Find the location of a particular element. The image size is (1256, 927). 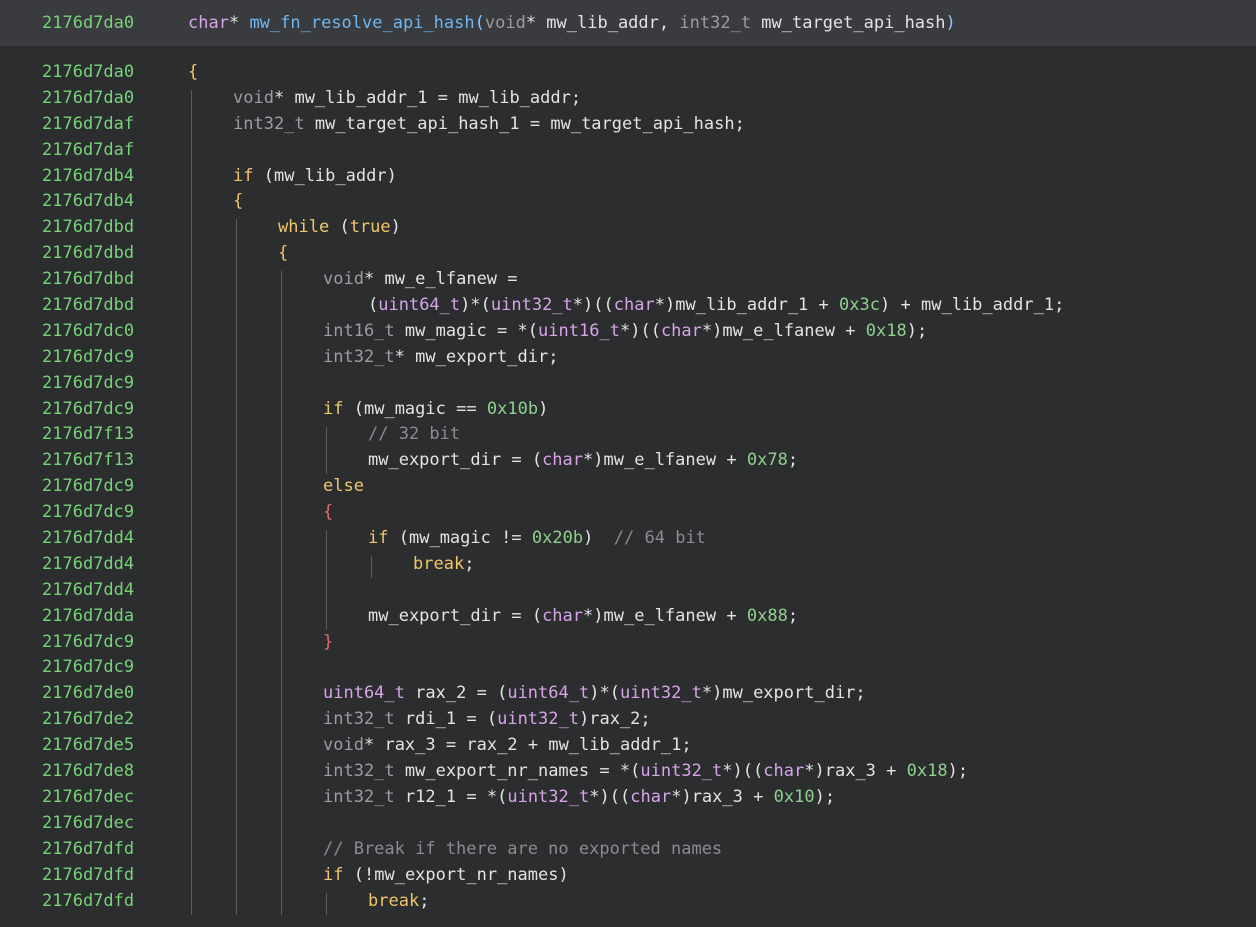

code-line: 2176d7dfd break; is located at coordinates (628, 902).